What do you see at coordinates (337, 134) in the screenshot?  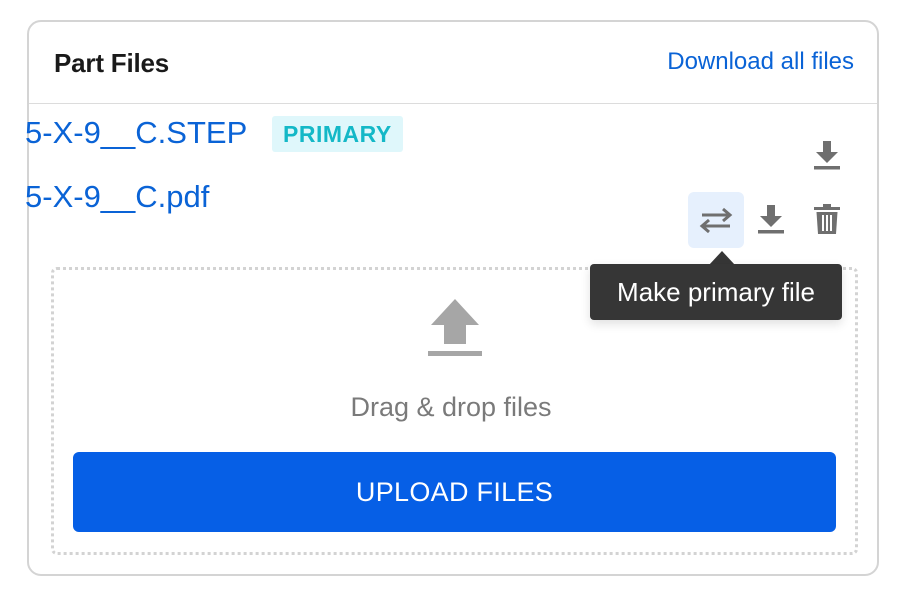 I see `primary-badge: PRIMARY` at bounding box center [337, 134].